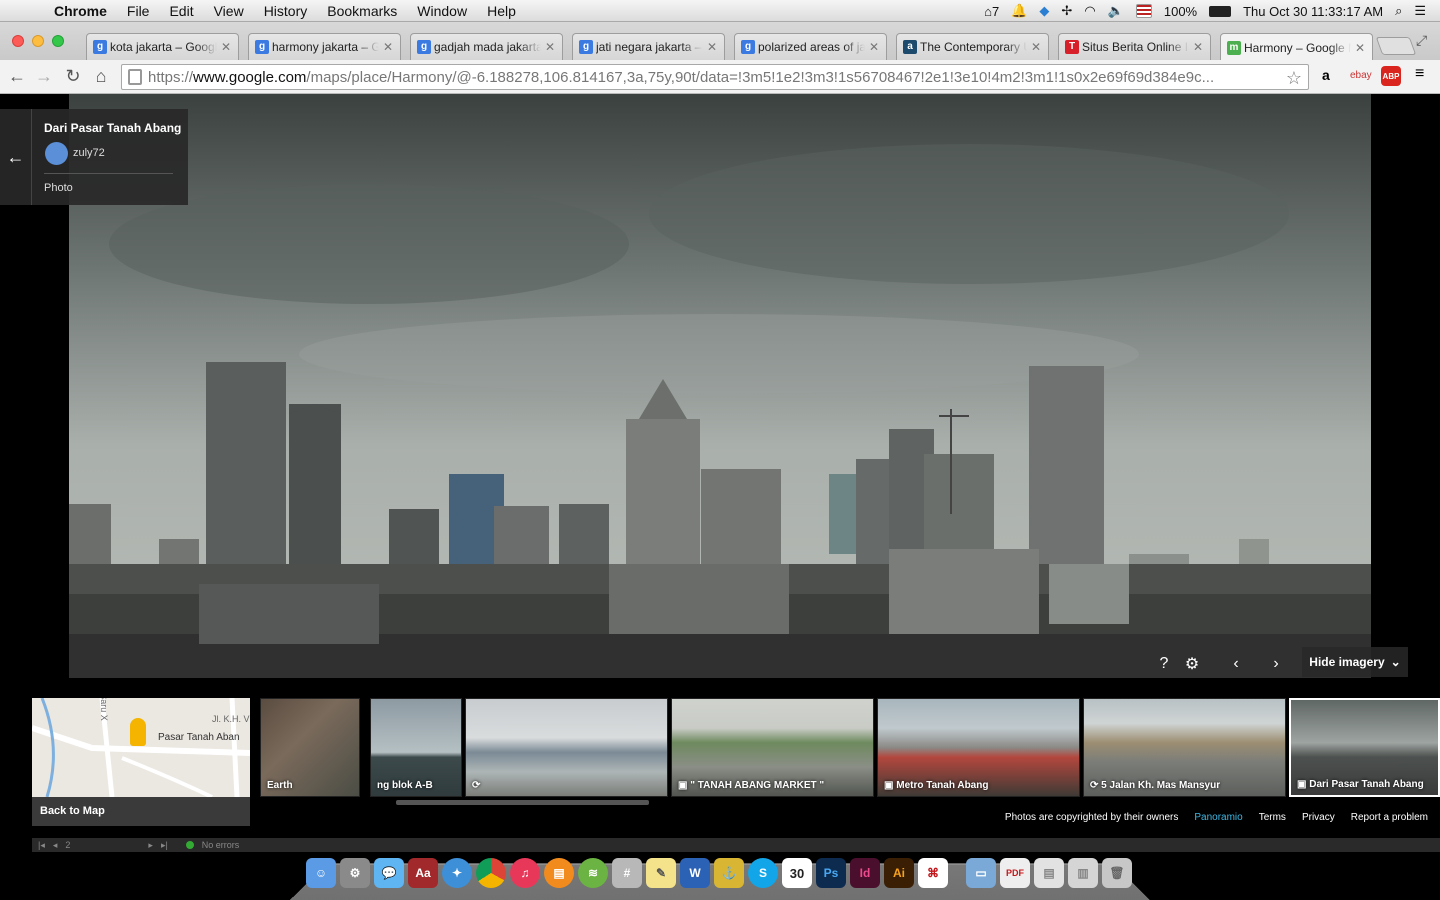 The image size is (1440, 900). What do you see at coordinates (1326, 75) in the screenshot?
I see `amazon-extension-icon: a` at bounding box center [1326, 75].